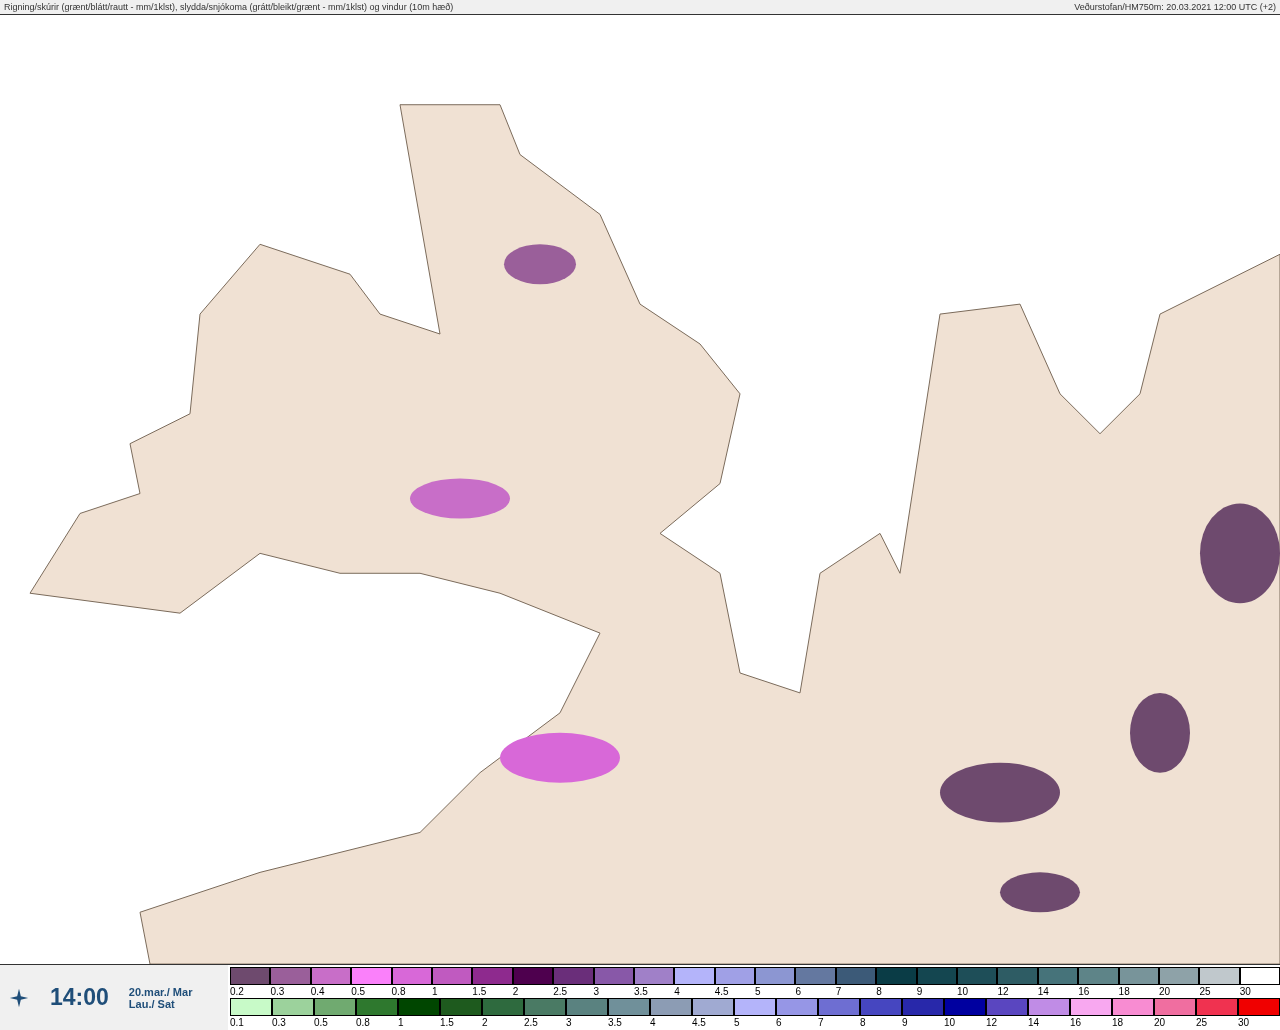  What do you see at coordinates (79, 998) in the screenshot?
I see `forecast-time: 14:00` at bounding box center [79, 998].